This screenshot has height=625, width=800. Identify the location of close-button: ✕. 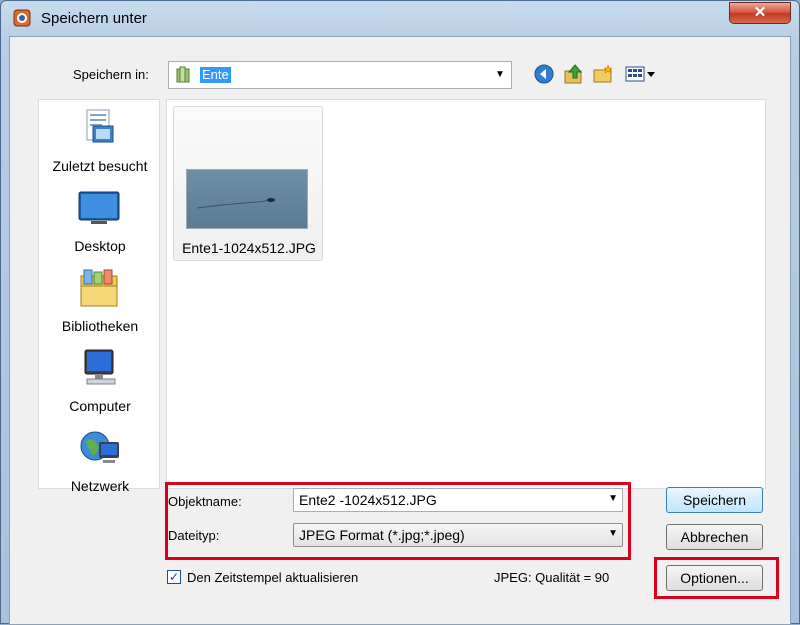
(760, 13).